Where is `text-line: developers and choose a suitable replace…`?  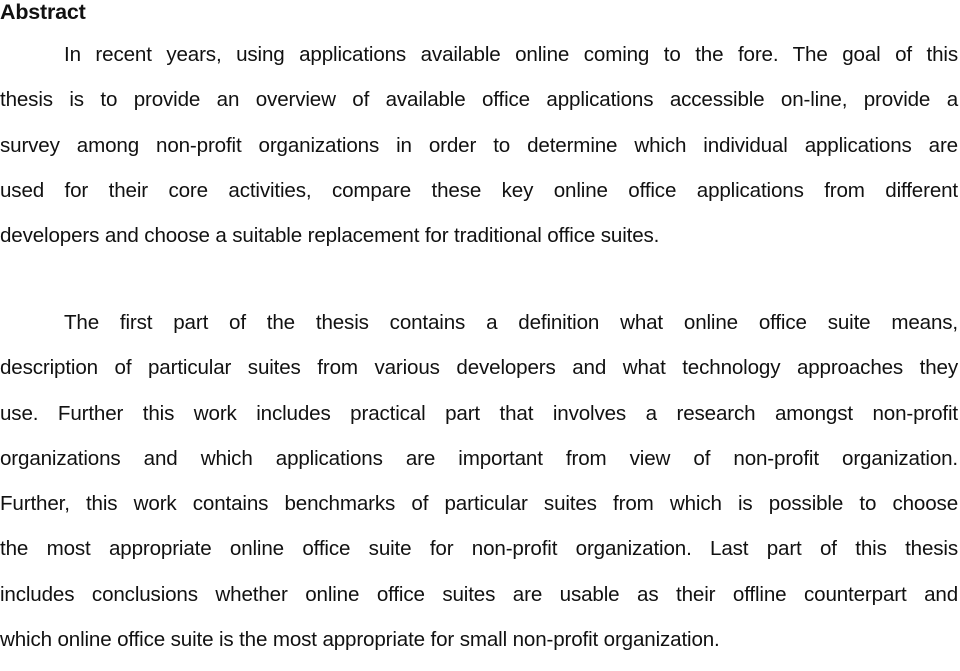 text-line: developers and choose a suitable replace… is located at coordinates (330, 236).